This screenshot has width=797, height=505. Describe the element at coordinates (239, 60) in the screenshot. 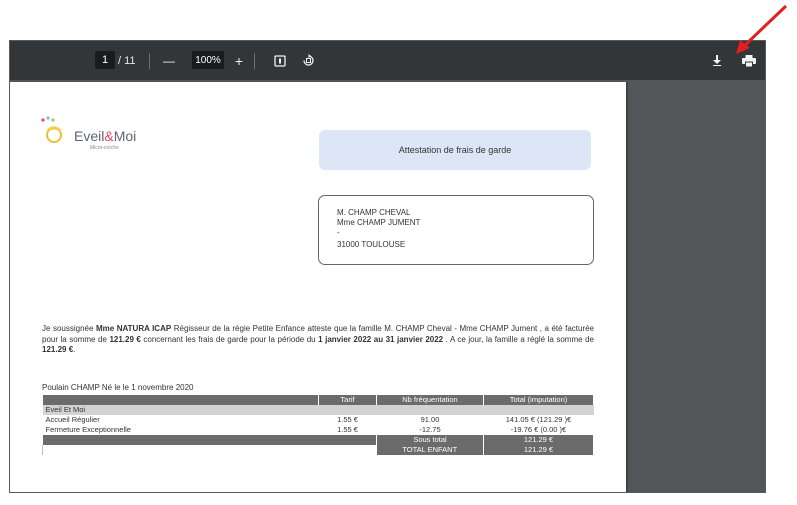

I see `zoom-in-button: +` at that location.